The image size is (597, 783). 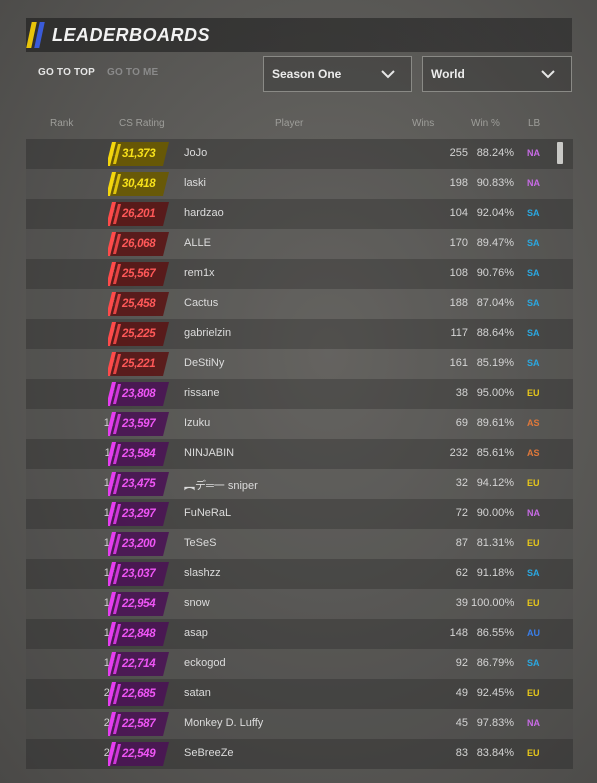 What do you see at coordinates (197, 243) in the screenshot?
I see `player-name: ALLE` at bounding box center [197, 243].